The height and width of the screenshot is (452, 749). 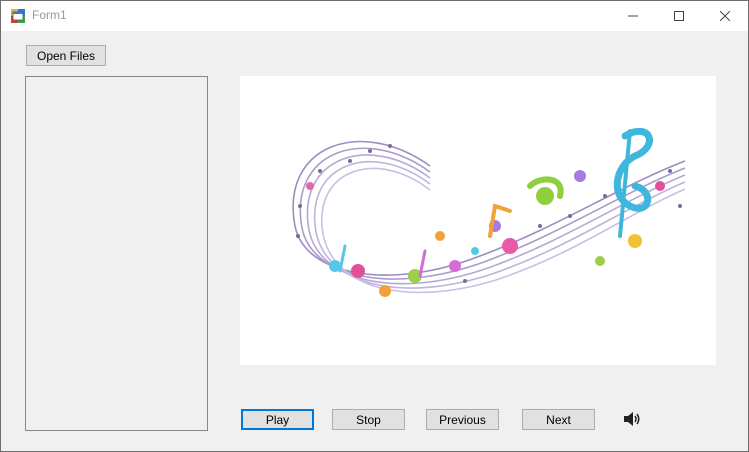 I want to click on app-icon, so click(x=18, y=16).